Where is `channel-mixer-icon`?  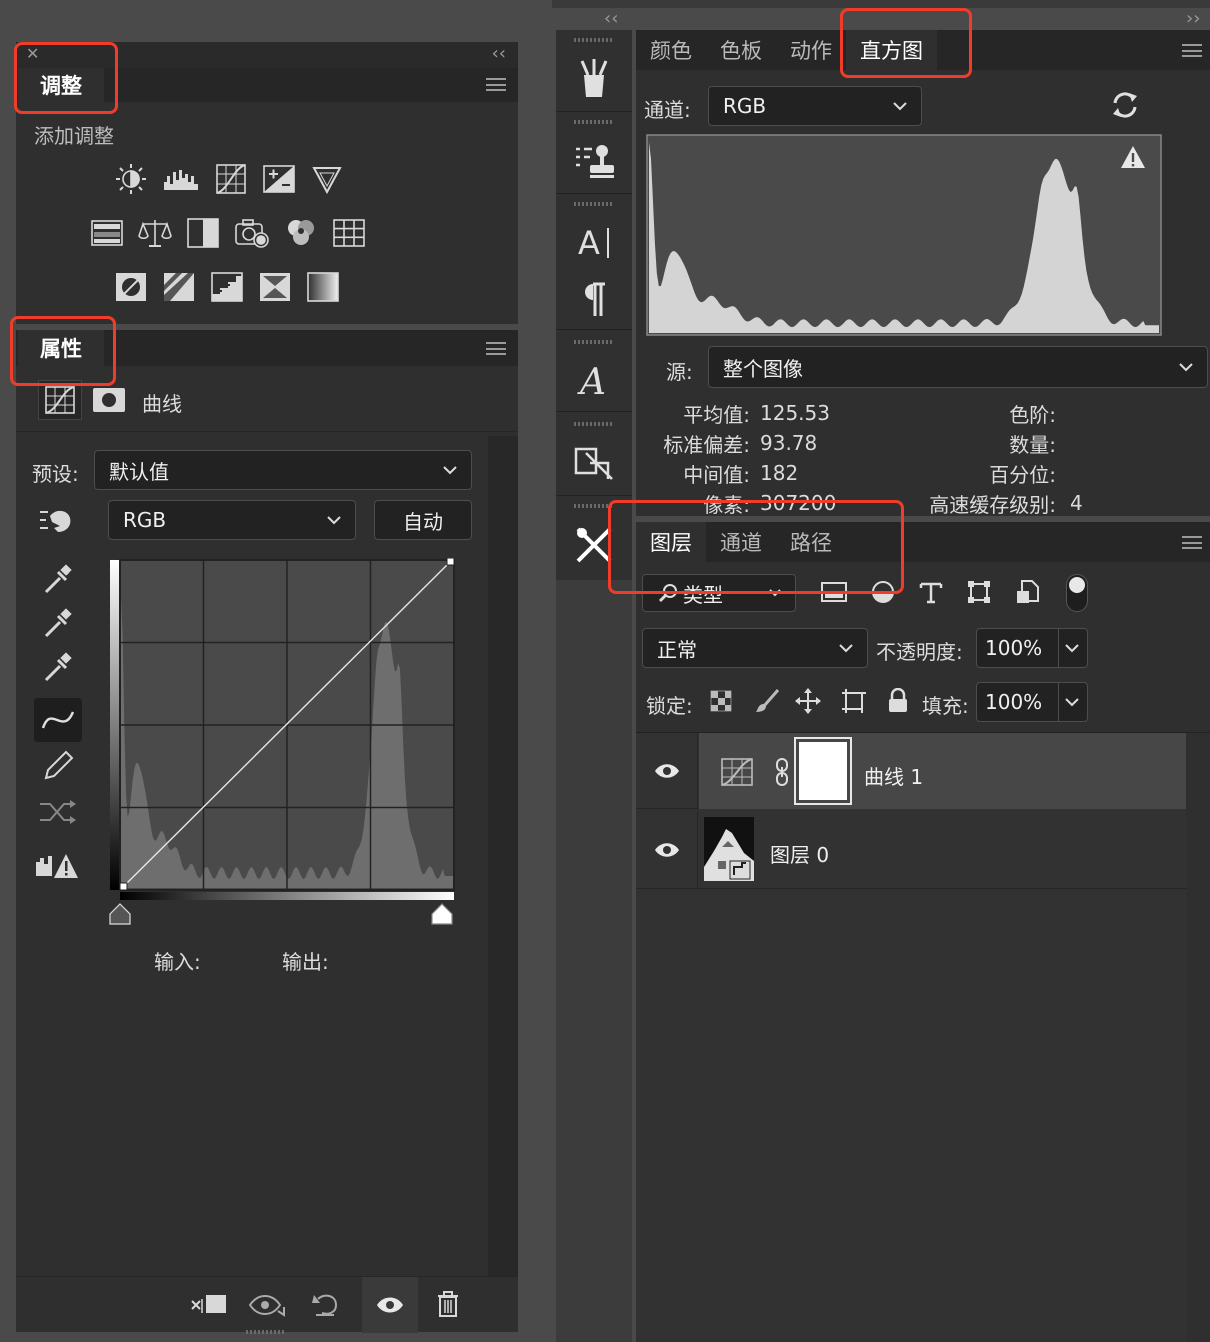
channel-mixer-icon is located at coordinates (301, 233).